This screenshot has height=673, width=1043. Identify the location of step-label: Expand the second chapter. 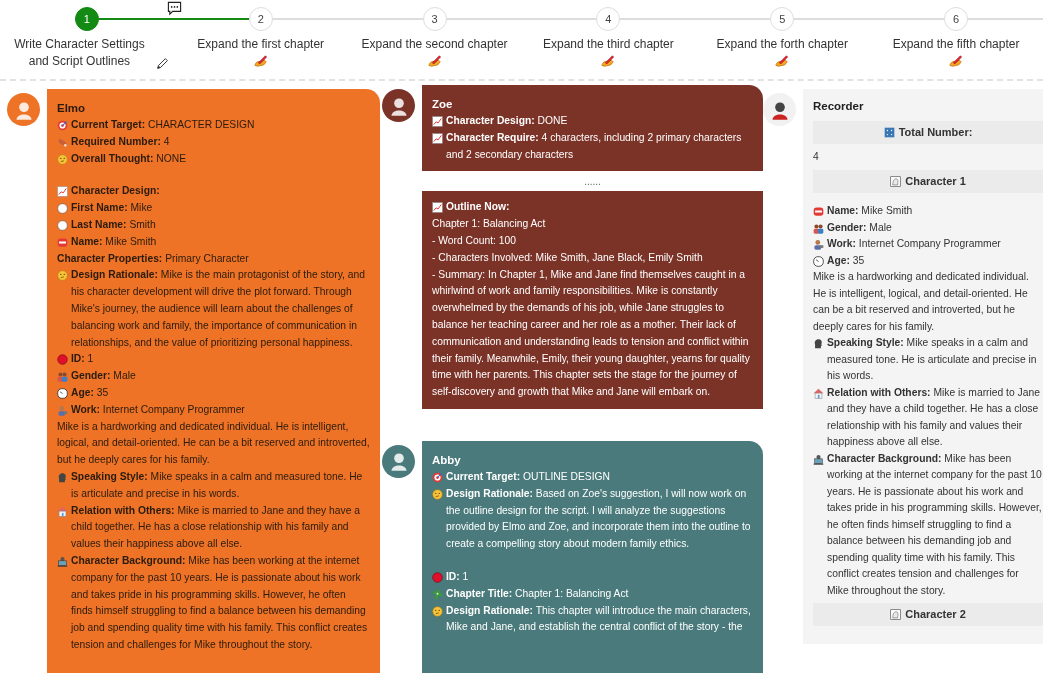
(434, 44).